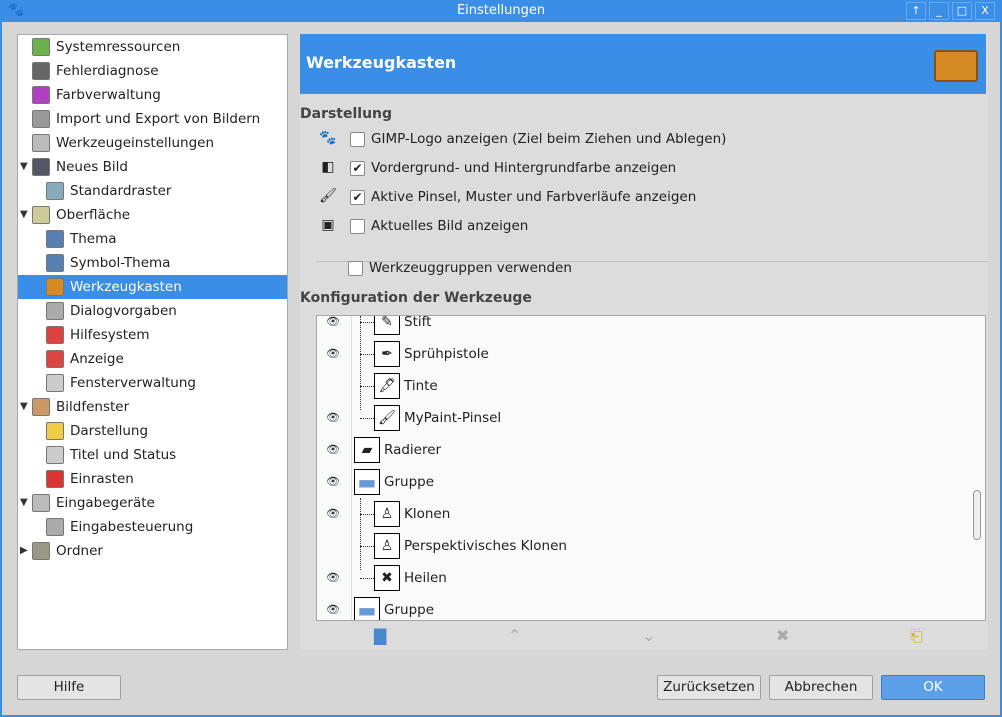 Image resolution: width=1002 pixels, height=717 pixels. What do you see at coordinates (402, 327) in the screenshot?
I see `tool-row: ✎ Stift` at bounding box center [402, 327].